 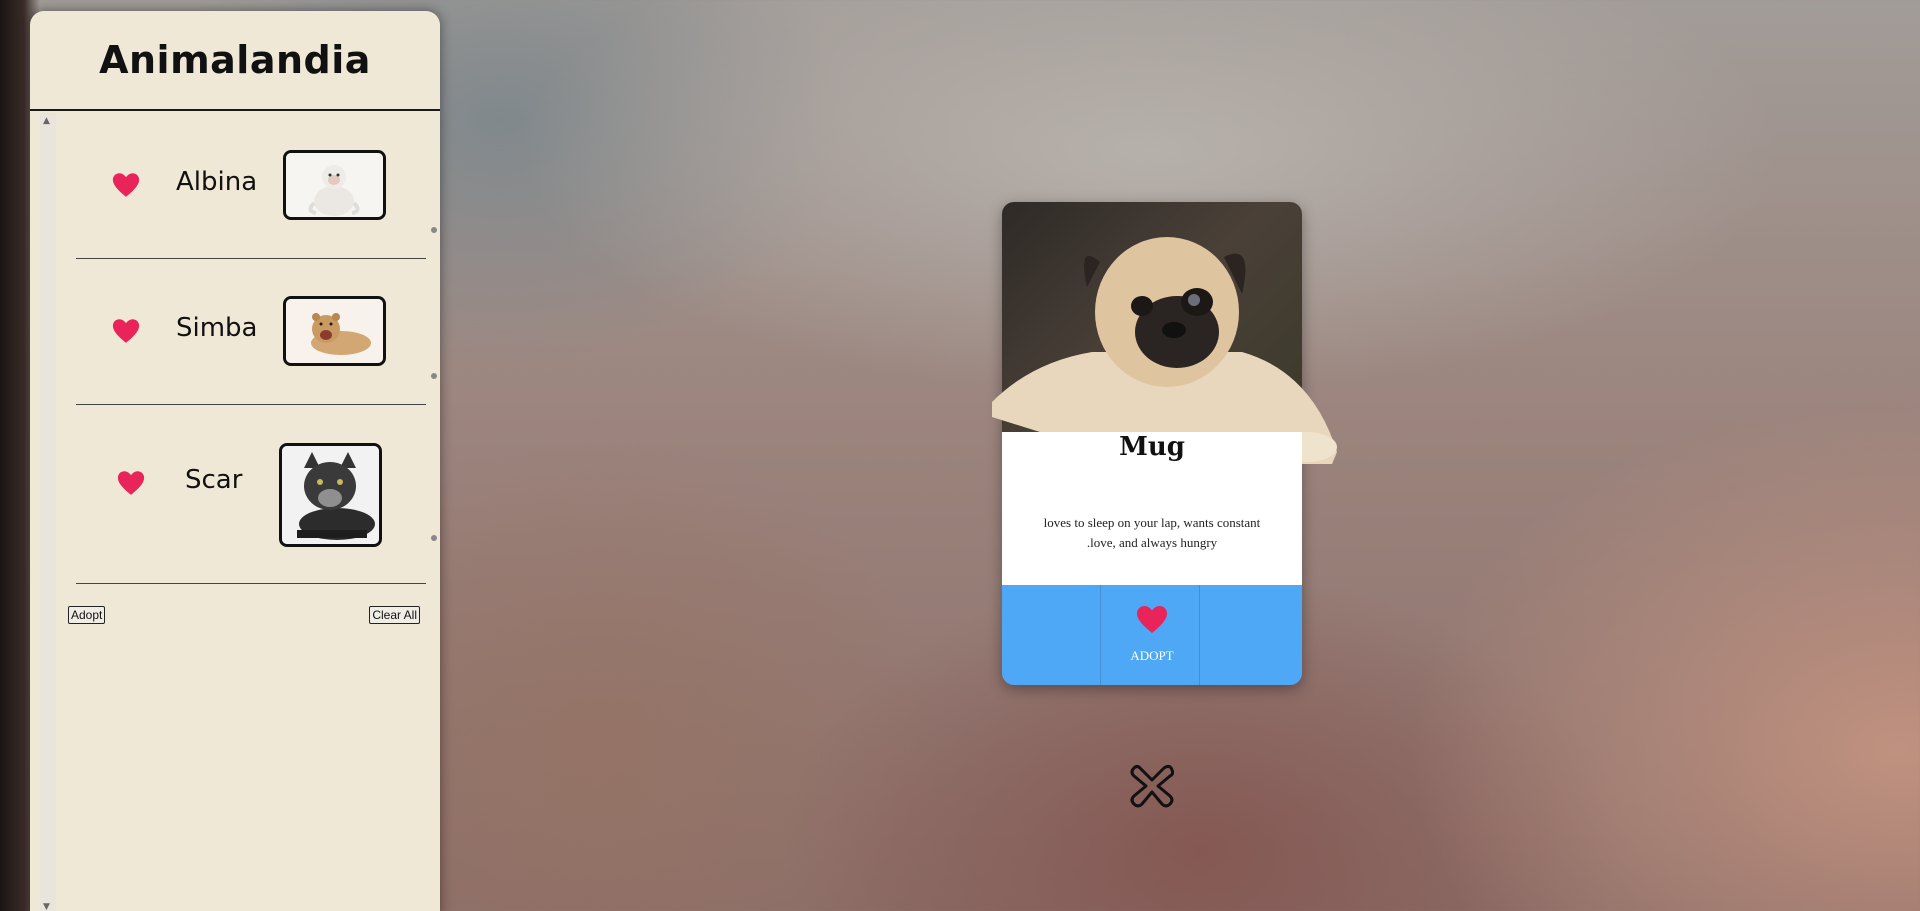 What do you see at coordinates (217, 182) in the screenshot?
I see `favorite-name: Albina` at bounding box center [217, 182].